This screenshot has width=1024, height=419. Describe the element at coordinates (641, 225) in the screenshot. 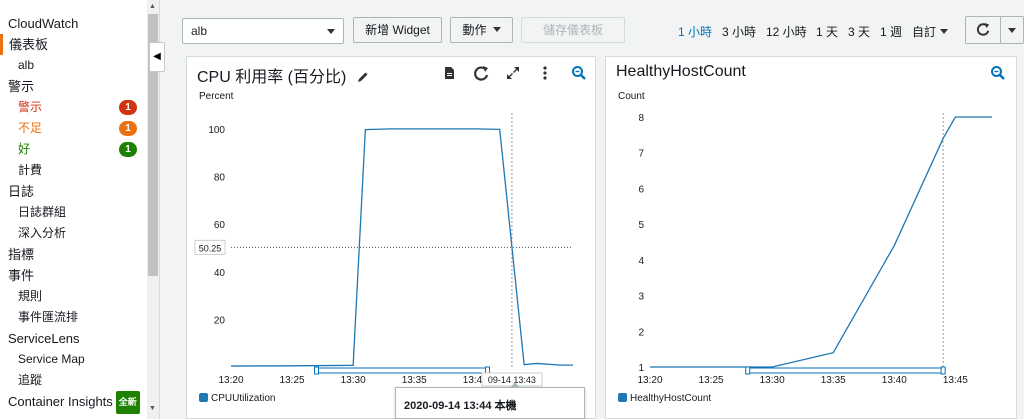

I see `y-tick-label: 5` at that location.